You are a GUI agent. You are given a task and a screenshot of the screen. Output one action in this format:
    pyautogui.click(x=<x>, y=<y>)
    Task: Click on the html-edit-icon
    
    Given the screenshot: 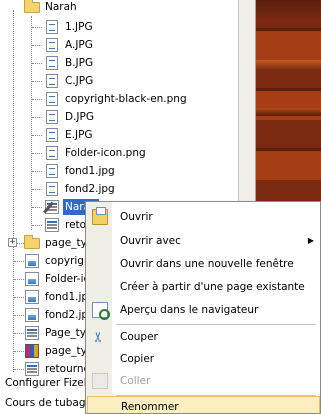 What is the action you would take?
    pyautogui.click(x=51, y=207)
    